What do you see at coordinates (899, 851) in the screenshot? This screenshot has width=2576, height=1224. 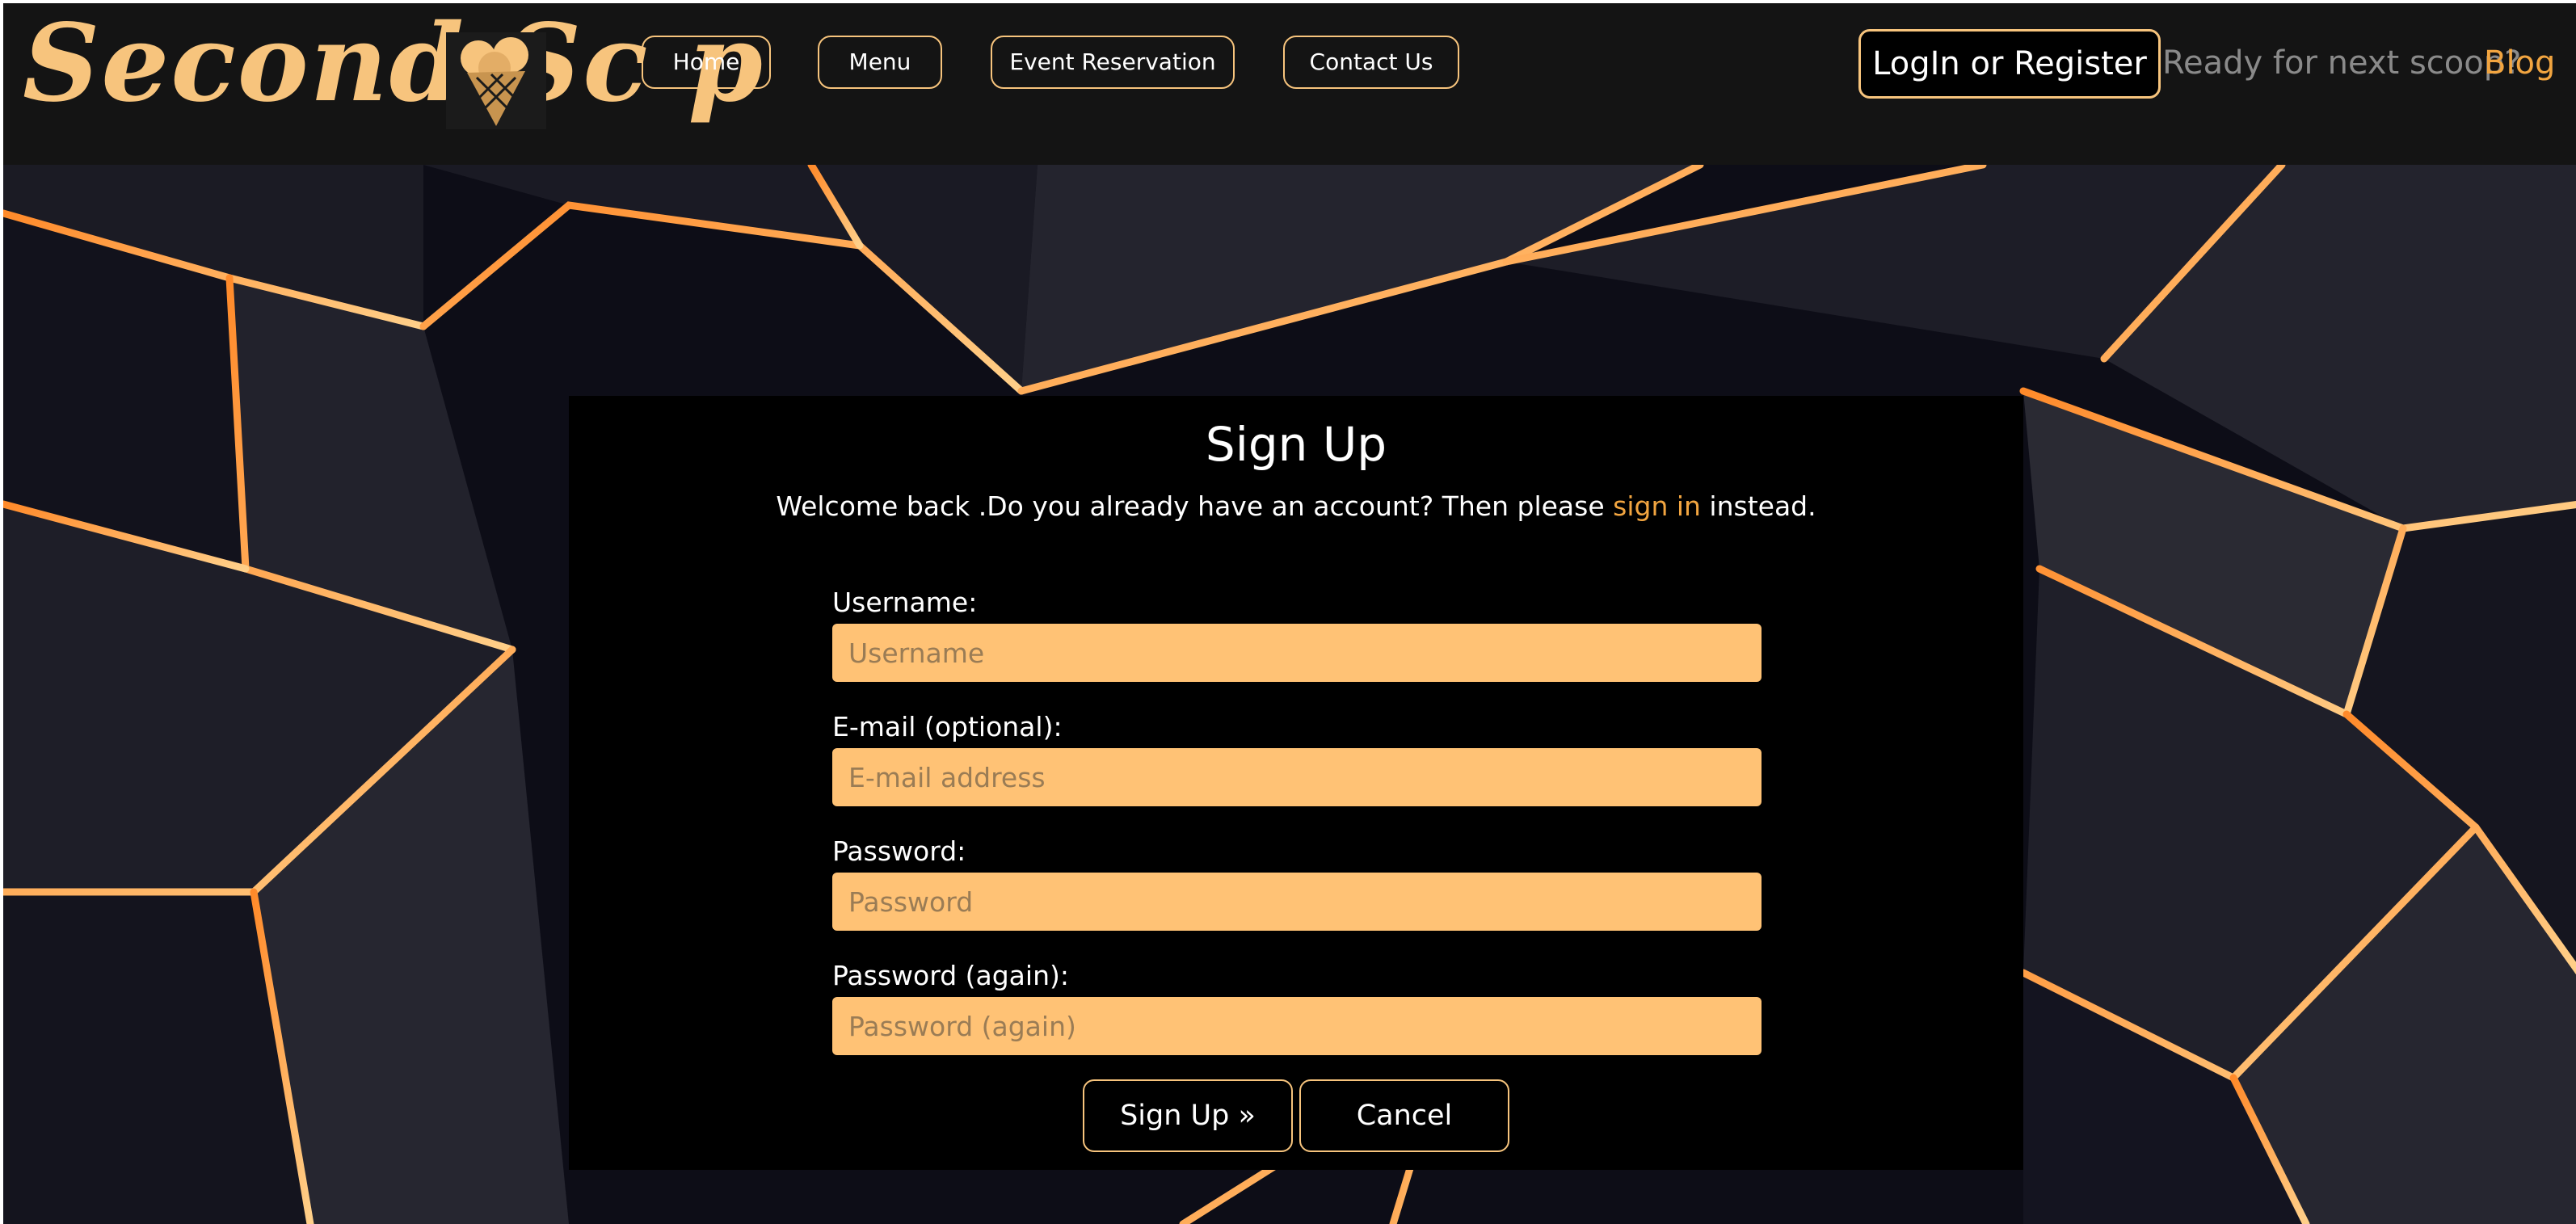 I see `password-label: Password:` at bounding box center [899, 851].